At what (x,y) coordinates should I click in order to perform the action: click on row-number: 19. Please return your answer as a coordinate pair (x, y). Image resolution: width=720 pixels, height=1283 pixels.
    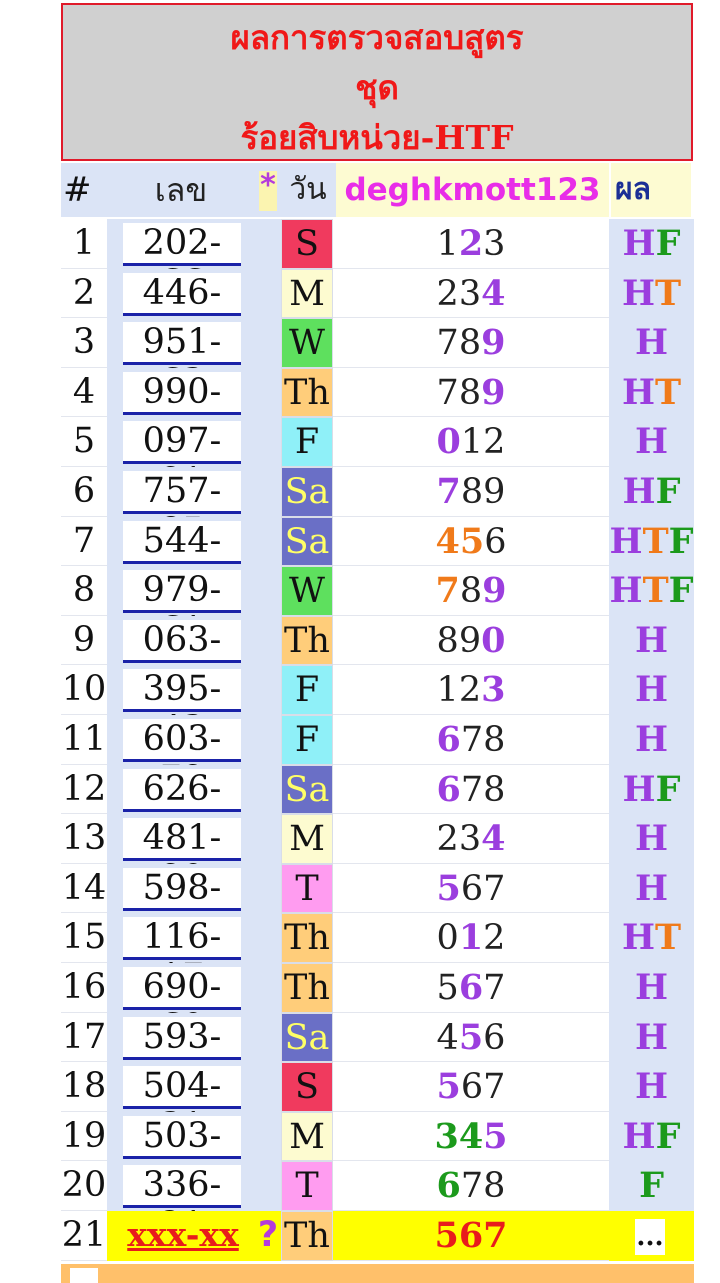
    Looking at the image, I should click on (84, 1136).